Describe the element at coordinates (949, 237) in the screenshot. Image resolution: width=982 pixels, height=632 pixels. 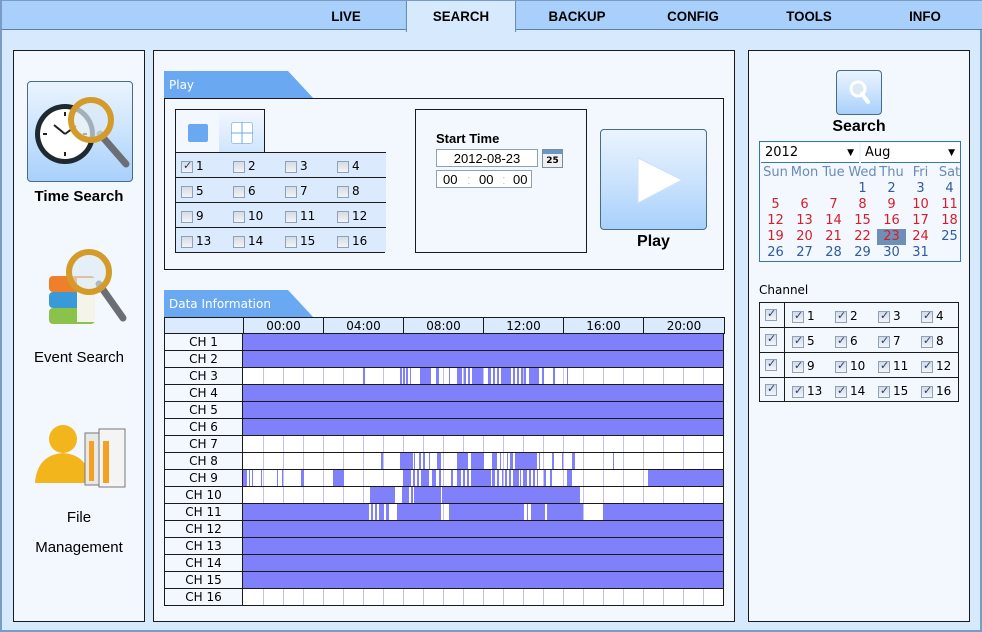
I see `calendar-day: 25` at that location.